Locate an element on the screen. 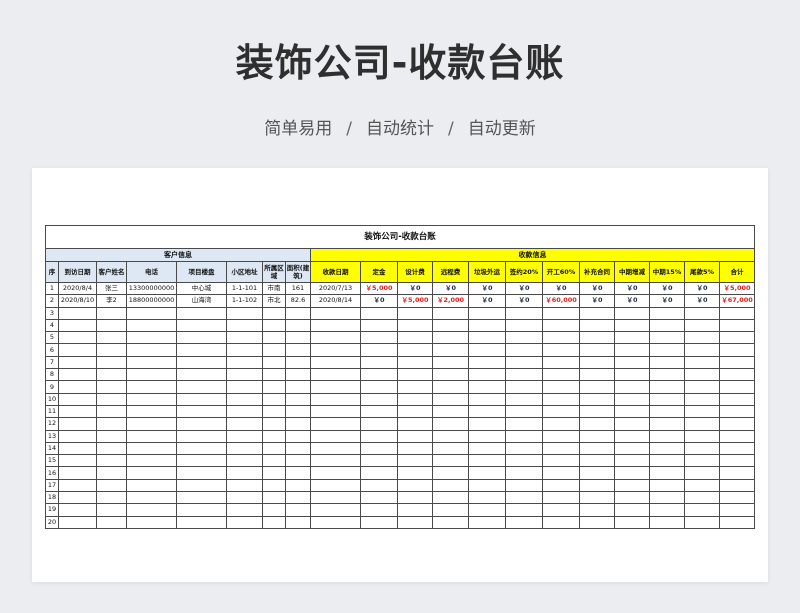 The height and width of the screenshot is (613, 800). cell-visit-date: 2020/8/4 is located at coordinates (77, 288).